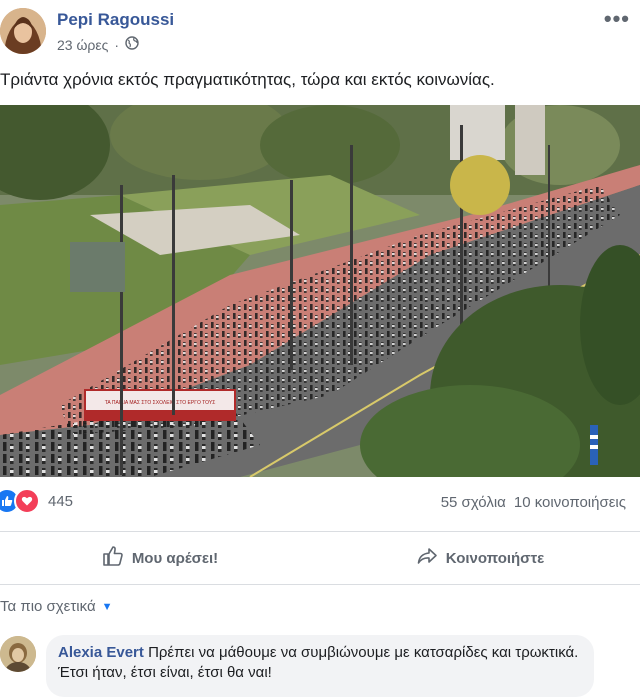 Image resolution: width=640 pixels, height=697 pixels. I want to click on love-reaction-icon, so click(27, 501).